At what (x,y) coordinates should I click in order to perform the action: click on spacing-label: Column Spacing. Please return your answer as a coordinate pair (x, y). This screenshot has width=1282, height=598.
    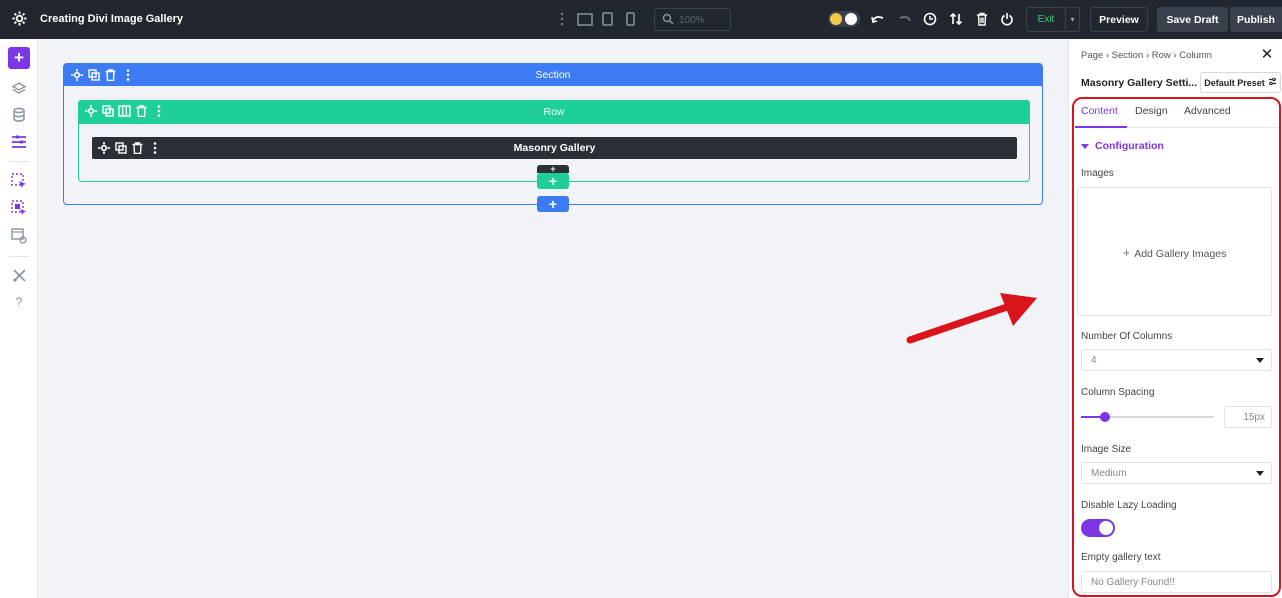
    Looking at the image, I should click on (1118, 392).